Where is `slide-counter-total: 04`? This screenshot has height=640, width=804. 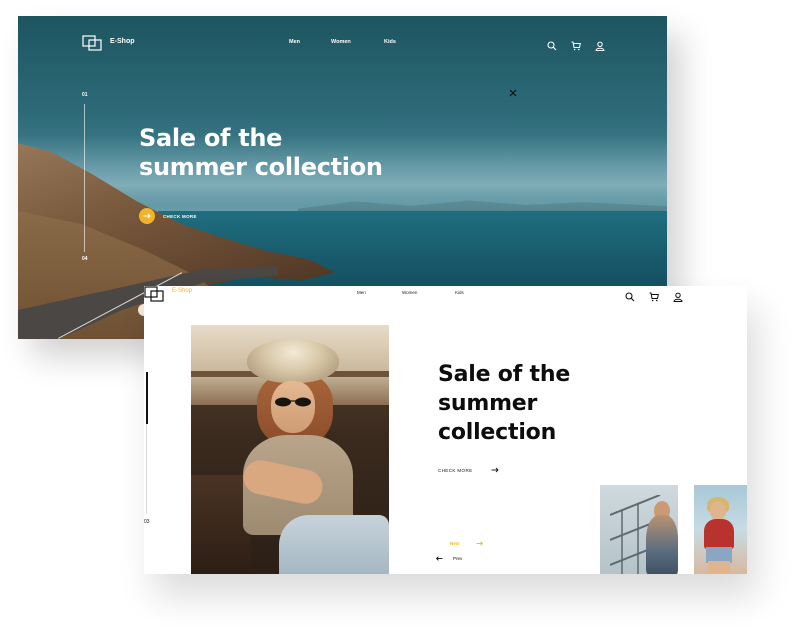
slide-counter-total: 04 is located at coordinates (85, 259).